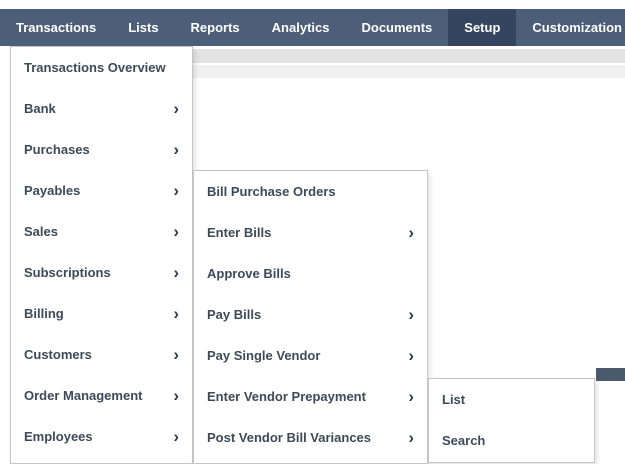 The image size is (625, 464). Describe the element at coordinates (464, 440) in the screenshot. I see `menu-item-label: Search` at that location.